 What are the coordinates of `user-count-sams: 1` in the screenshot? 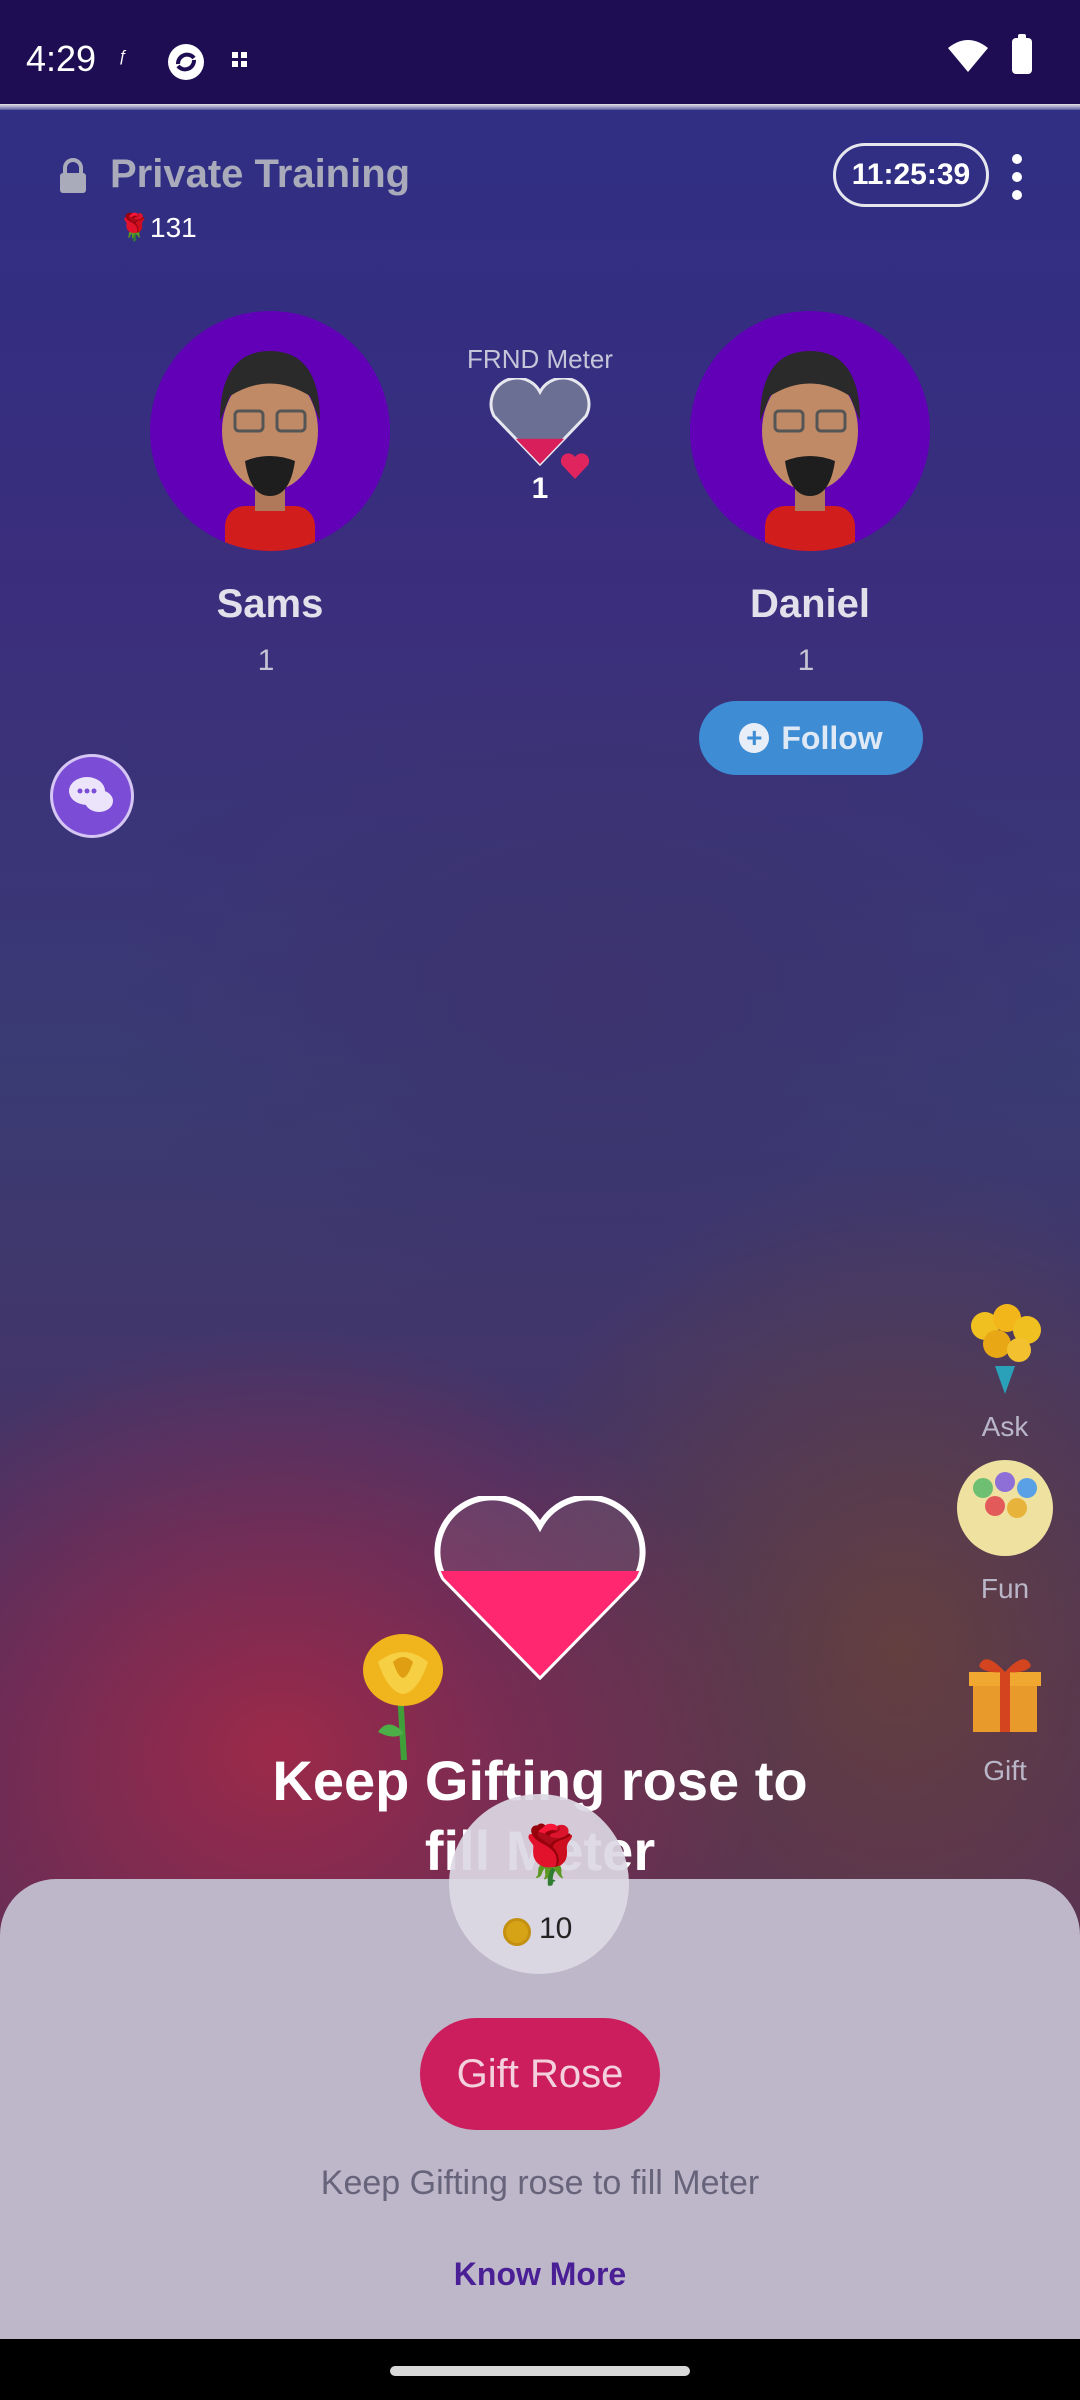 It's located at (266, 660).